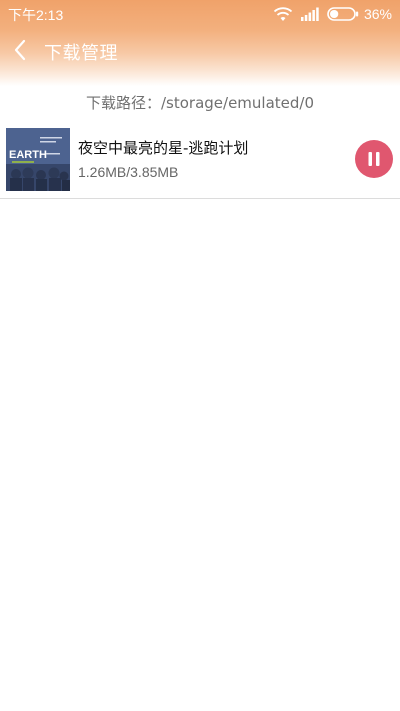 The image size is (400, 711). What do you see at coordinates (200, 14) in the screenshot?
I see `status-bar: 下午2:13 36%` at bounding box center [200, 14].